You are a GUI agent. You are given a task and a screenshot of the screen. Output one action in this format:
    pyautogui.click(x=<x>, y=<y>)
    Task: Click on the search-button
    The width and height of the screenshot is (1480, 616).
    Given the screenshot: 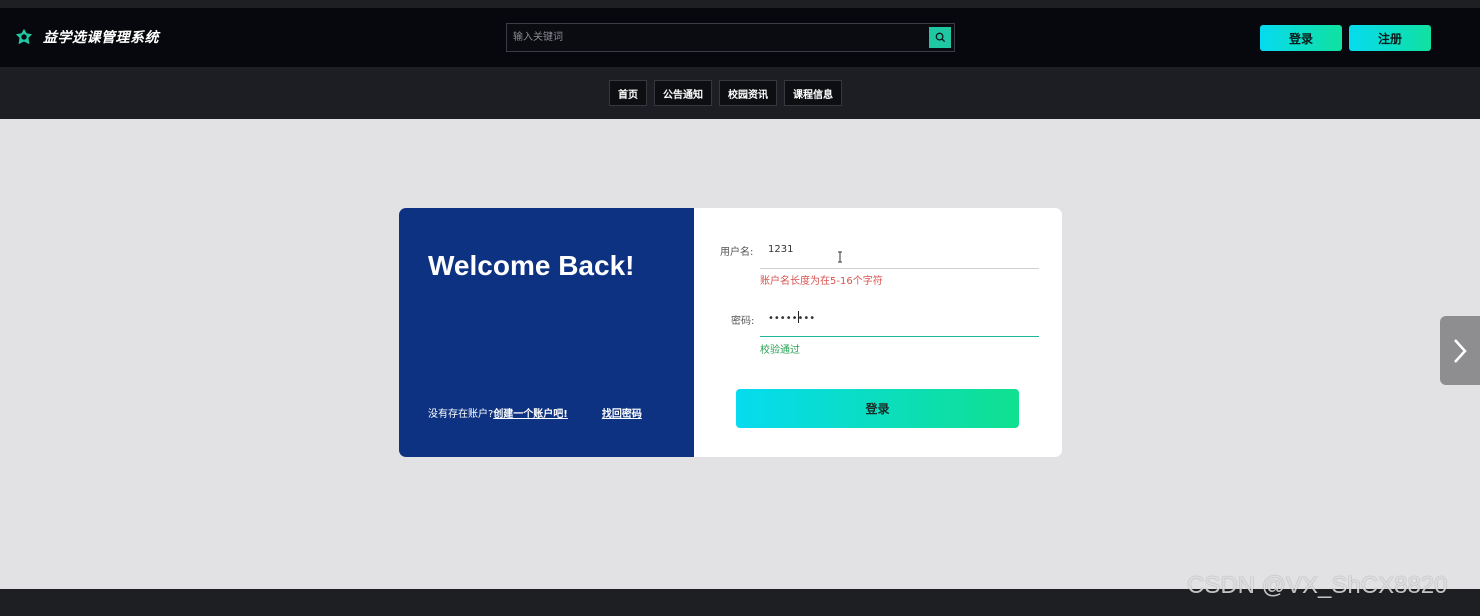 What is the action you would take?
    pyautogui.click(x=940, y=37)
    